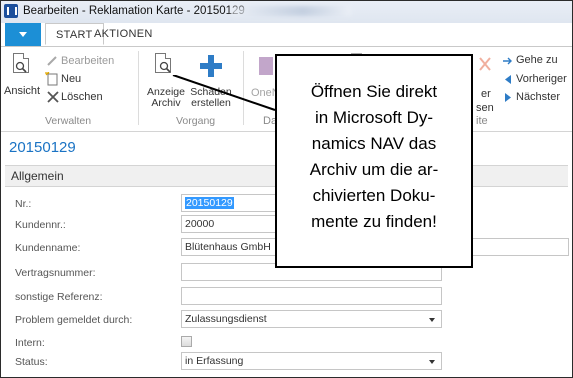 This screenshot has height=378, width=573. What do you see at coordinates (22, 91) in the screenshot?
I see `ansicht-label: Ansicht` at bounding box center [22, 91].